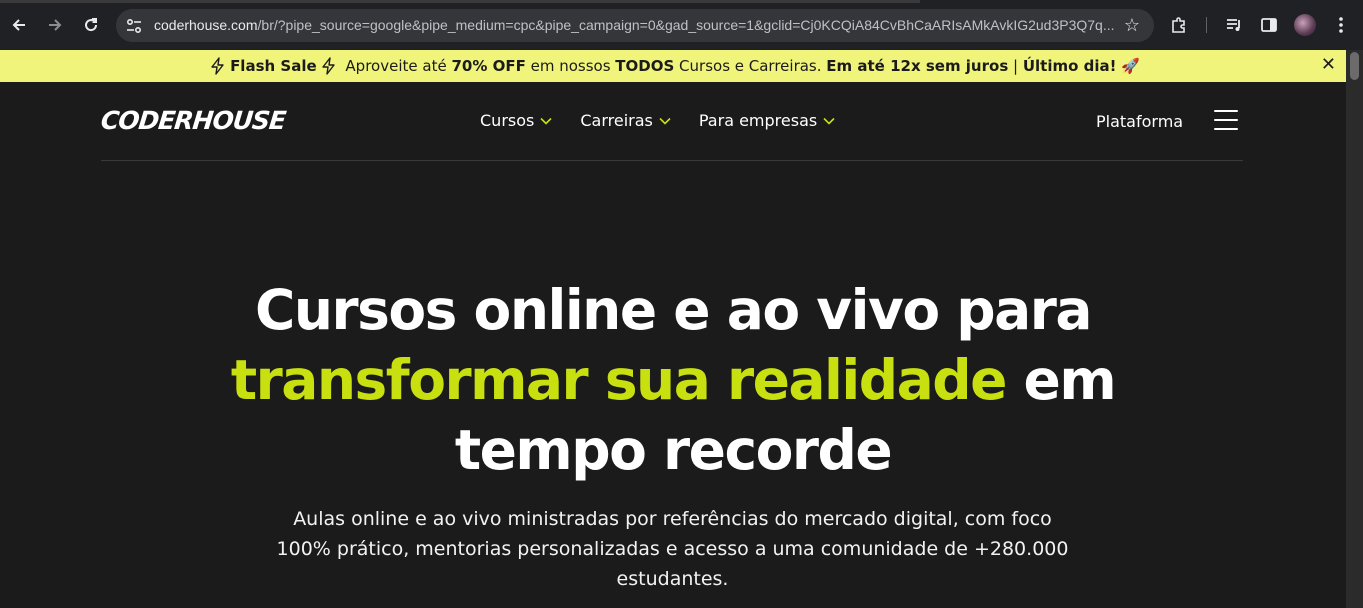 The height and width of the screenshot is (608, 1363). I want to click on nav-item-cursos: Cursos, so click(516, 120).